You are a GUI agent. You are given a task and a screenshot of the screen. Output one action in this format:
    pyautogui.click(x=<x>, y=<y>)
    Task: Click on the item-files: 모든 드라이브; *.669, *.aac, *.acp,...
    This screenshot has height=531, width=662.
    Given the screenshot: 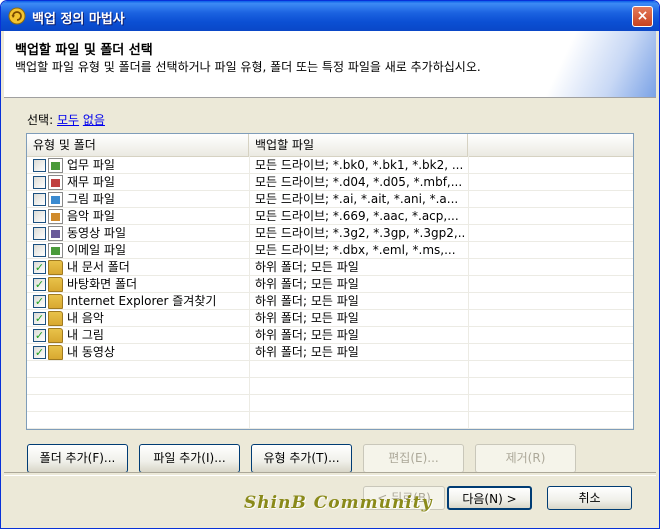 What is the action you would take?
    pyautogui.click(x=357, y=216)
    